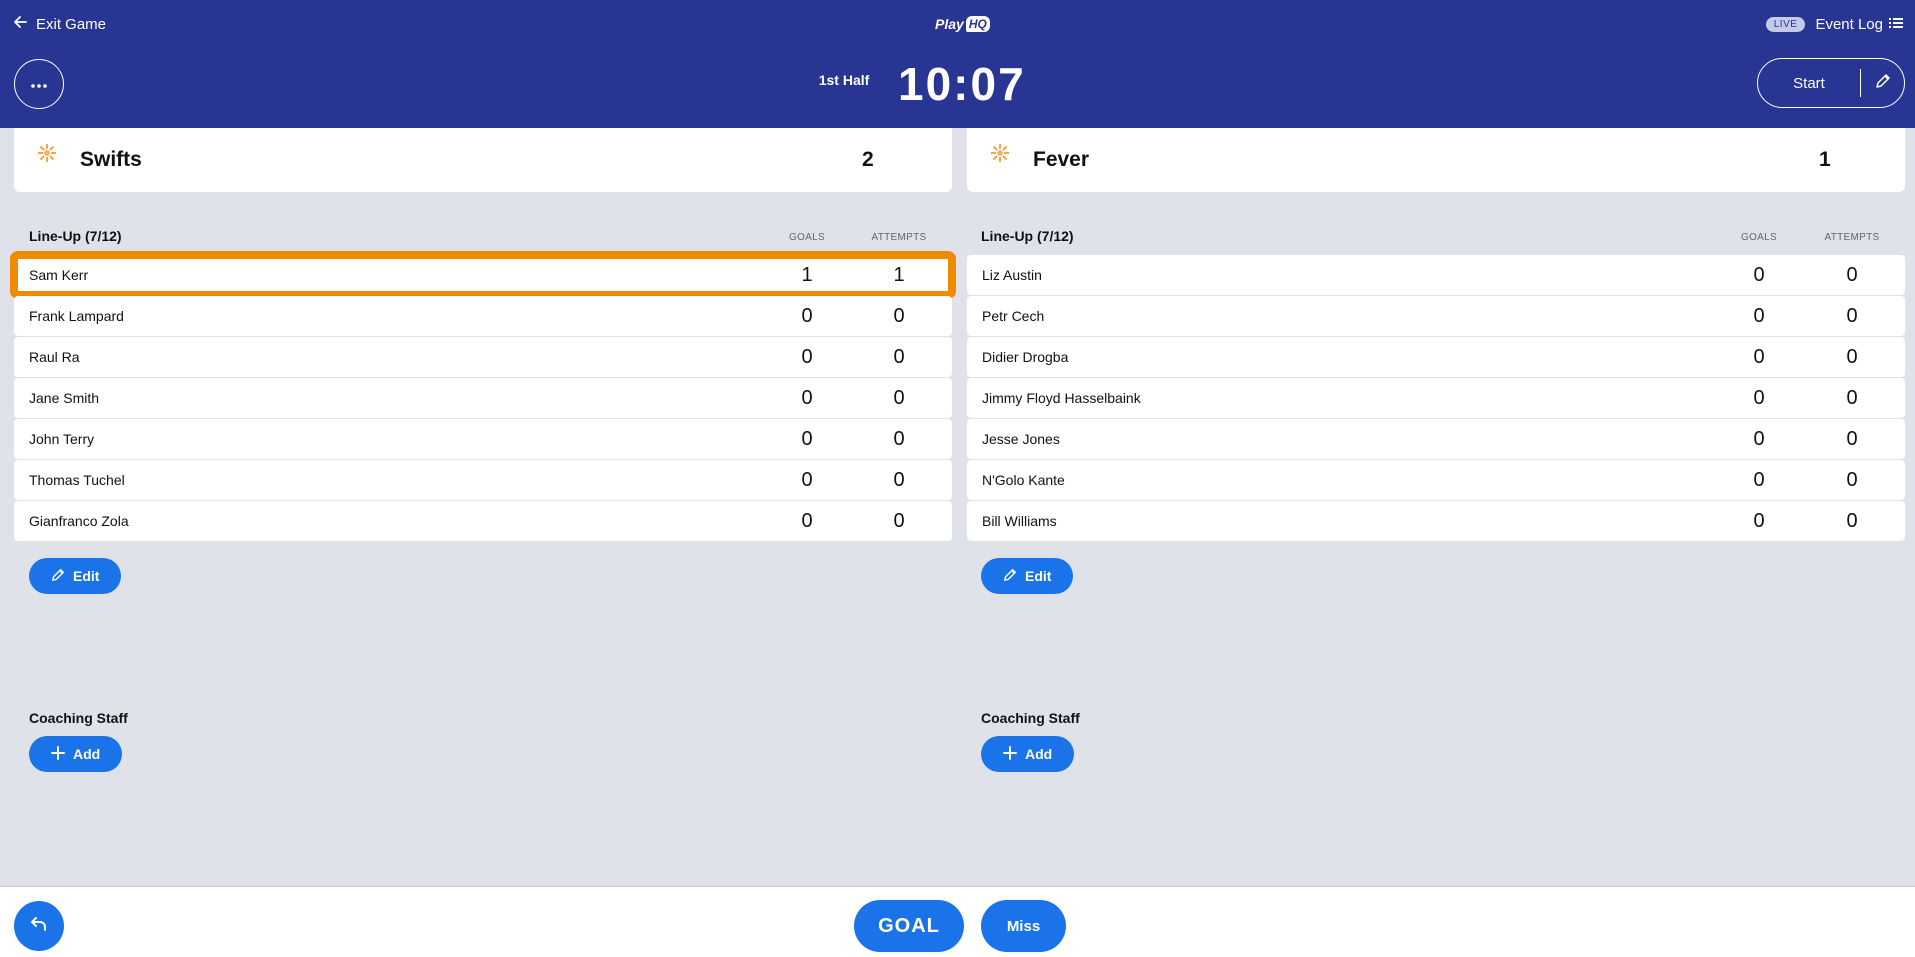 This screenshot has width=1915, height=957. Describe the element at coordinates (1019, 521) in the screenshot. I see `player-name: Bill Williams` at that location.